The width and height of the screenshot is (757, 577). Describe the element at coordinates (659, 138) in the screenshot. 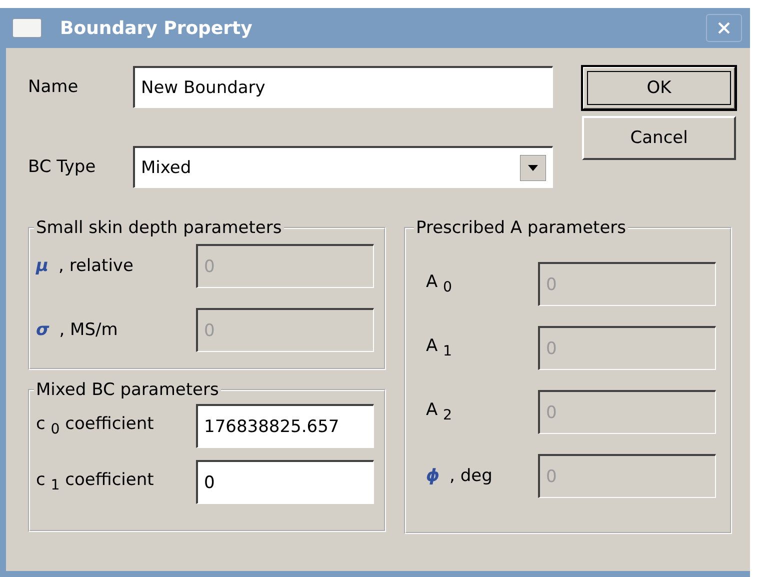

I see `cancel-button: Cancel` at that location.